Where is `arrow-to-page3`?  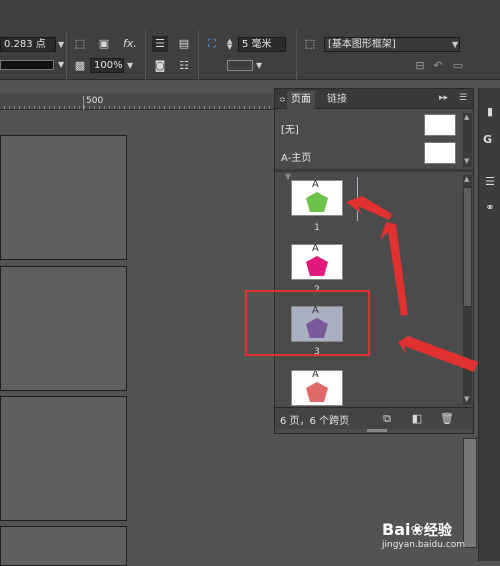 arrow-to-page3 is located at coordinates (438, 354).